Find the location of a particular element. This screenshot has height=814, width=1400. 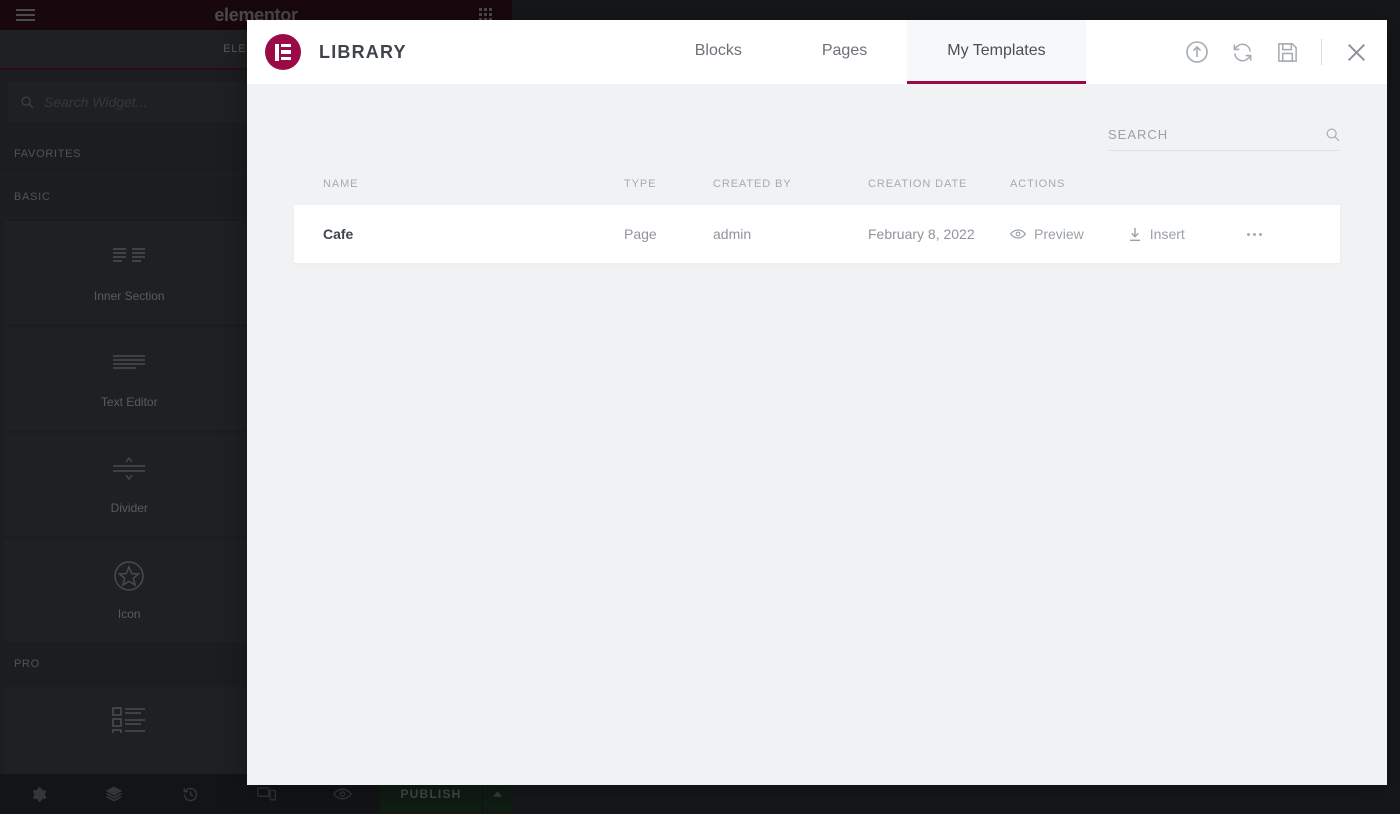

column-header-creation-date: CREATION DATE is located at coordinates (918, 184).